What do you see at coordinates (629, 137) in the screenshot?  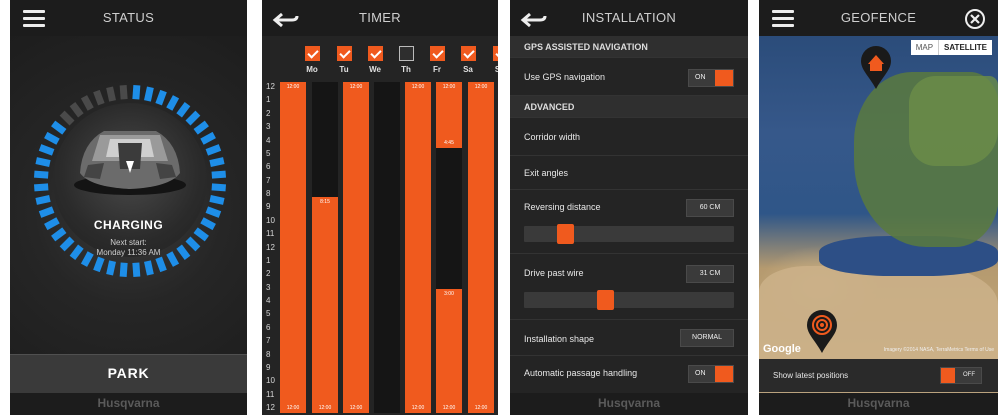 I see `corridor-width-row: Corridor width` at bounding box center [629, 137].